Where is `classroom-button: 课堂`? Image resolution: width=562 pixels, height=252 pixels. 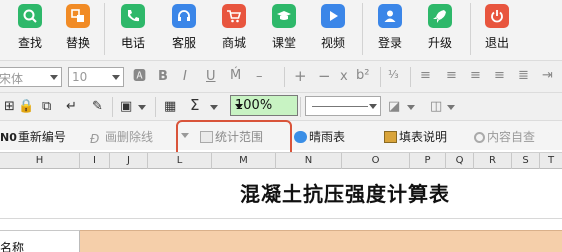 classroom-button: 课堂 is located at coordinates (284, 29).